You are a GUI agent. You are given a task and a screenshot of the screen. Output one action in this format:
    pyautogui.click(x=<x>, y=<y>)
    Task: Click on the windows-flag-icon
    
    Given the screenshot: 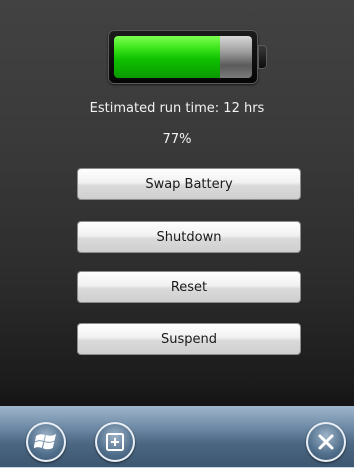 What is the action you would take?
    pyautogui.click(x=45, y=442)
    